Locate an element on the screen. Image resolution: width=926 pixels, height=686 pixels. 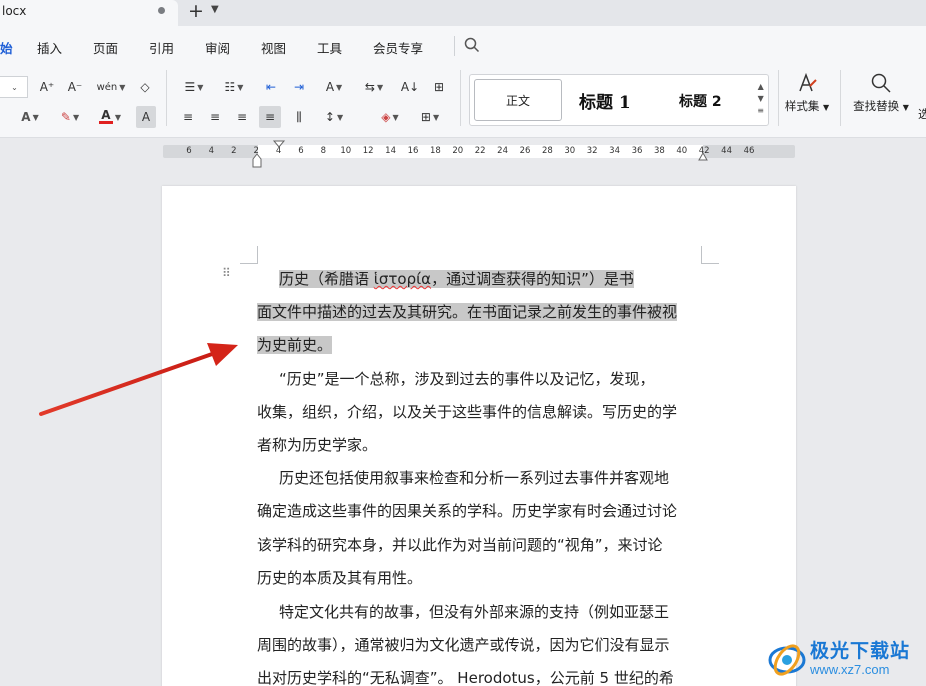
gallery-scroll-control: ▲ ▼ ≡ is located at coordinates (760, 99).